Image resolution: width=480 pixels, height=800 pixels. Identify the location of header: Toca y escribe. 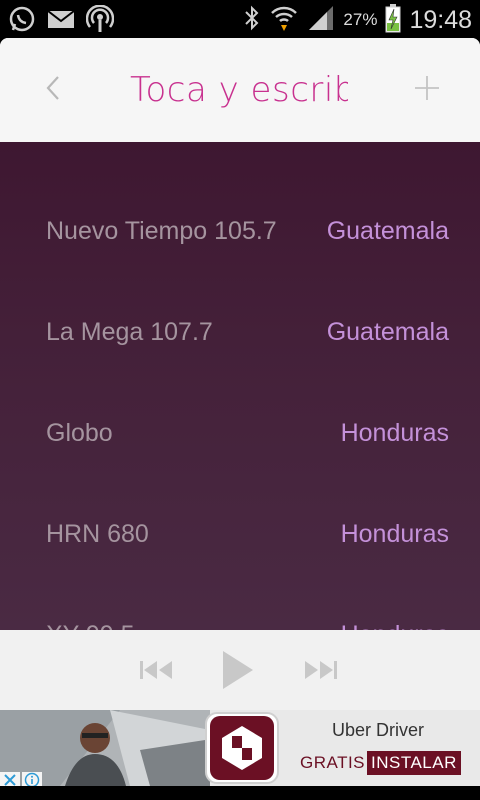
(240, 90).